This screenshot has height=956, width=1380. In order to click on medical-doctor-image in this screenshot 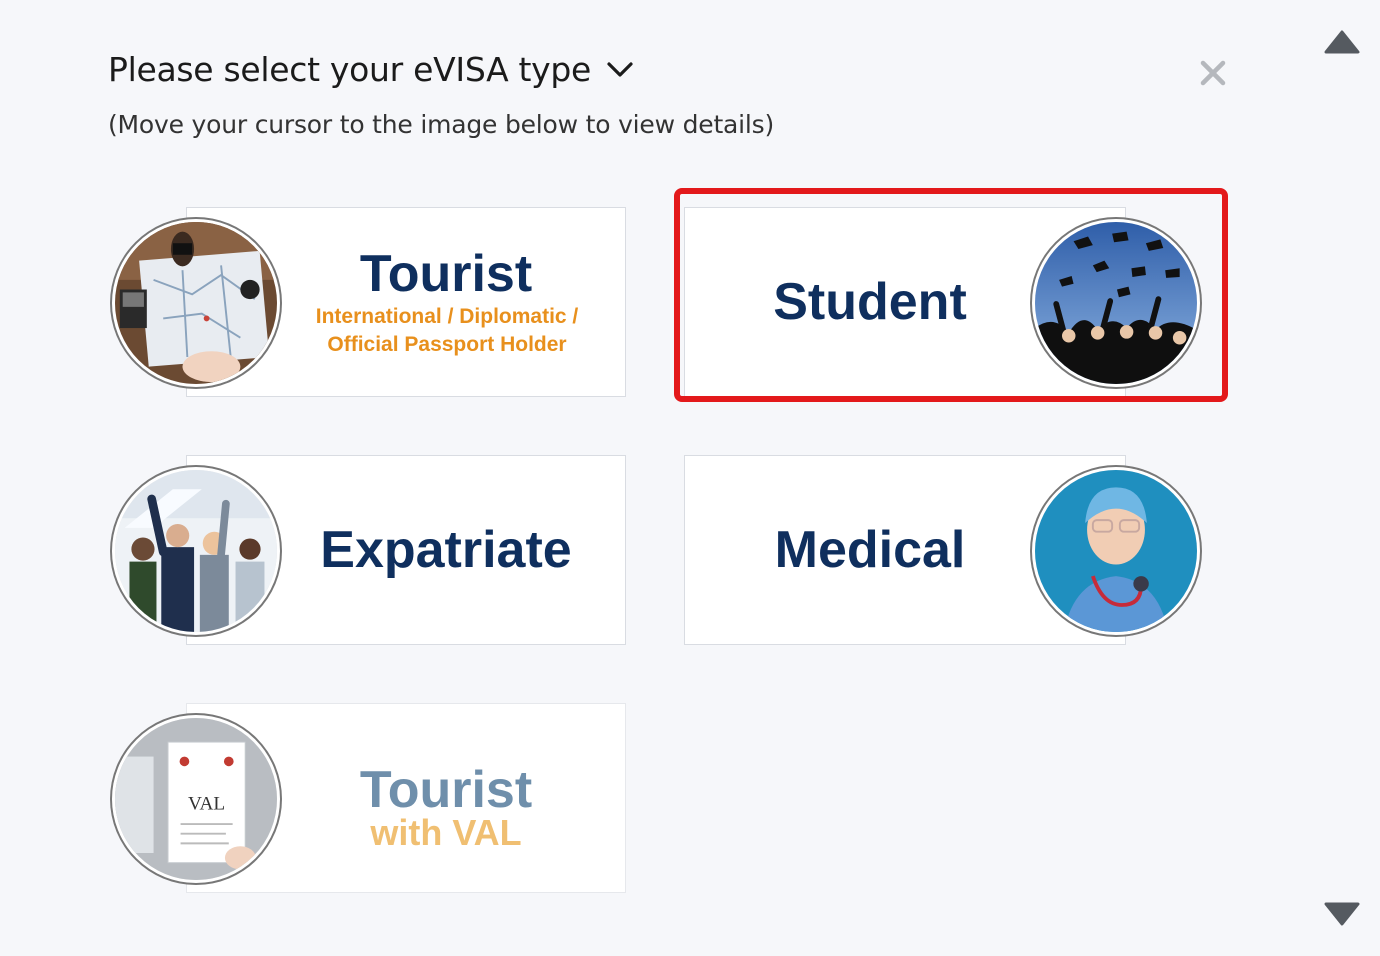, I will do `click(1116, 551)`.